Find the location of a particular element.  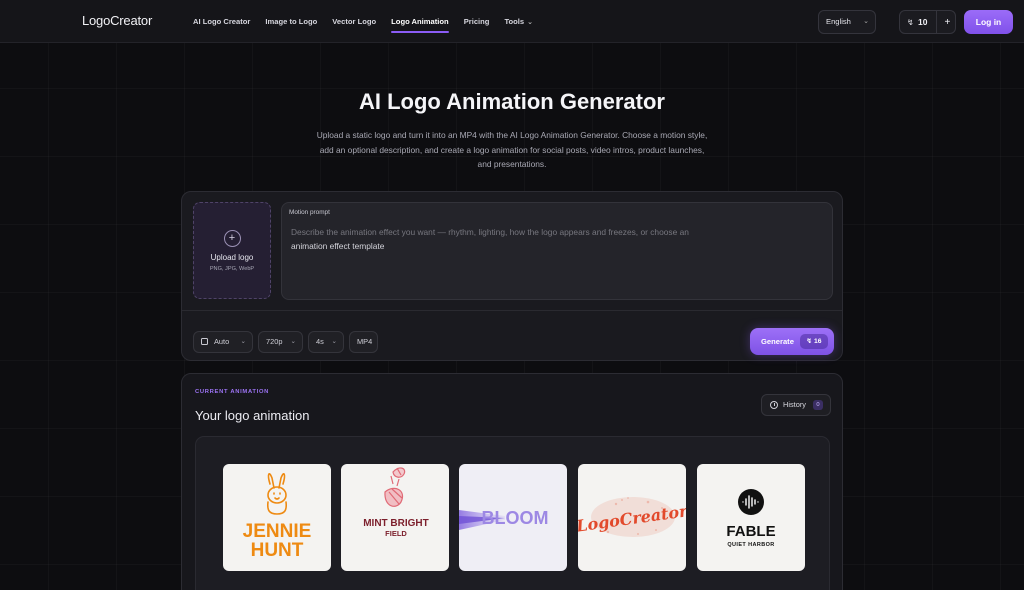

upload-logo-dropzone: + Upload logo PNG, JPG, WebP is located at coordinates (232, 250).